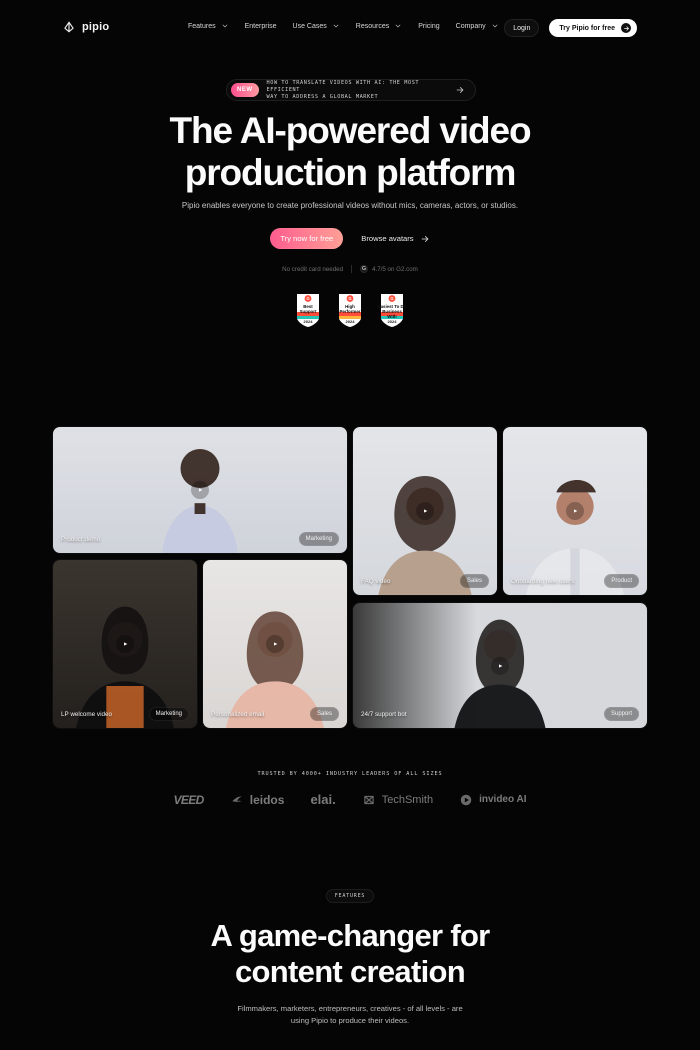 The width and height of the screenshot is (700, 1050). I want to click on video-tile-onboarding-new-users: Onboarding new users Product, so click(575, 511).